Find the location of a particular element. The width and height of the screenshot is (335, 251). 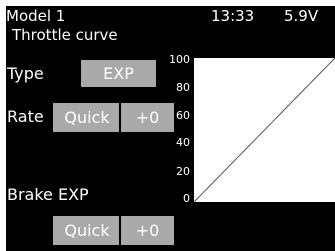

type-label: Type is located at coordinates (25, 73).